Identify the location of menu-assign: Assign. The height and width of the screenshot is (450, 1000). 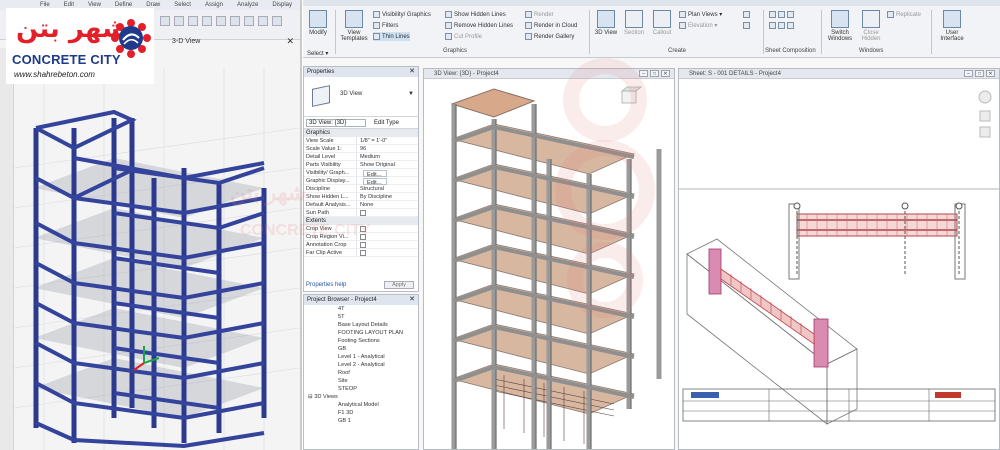
(214, 5).